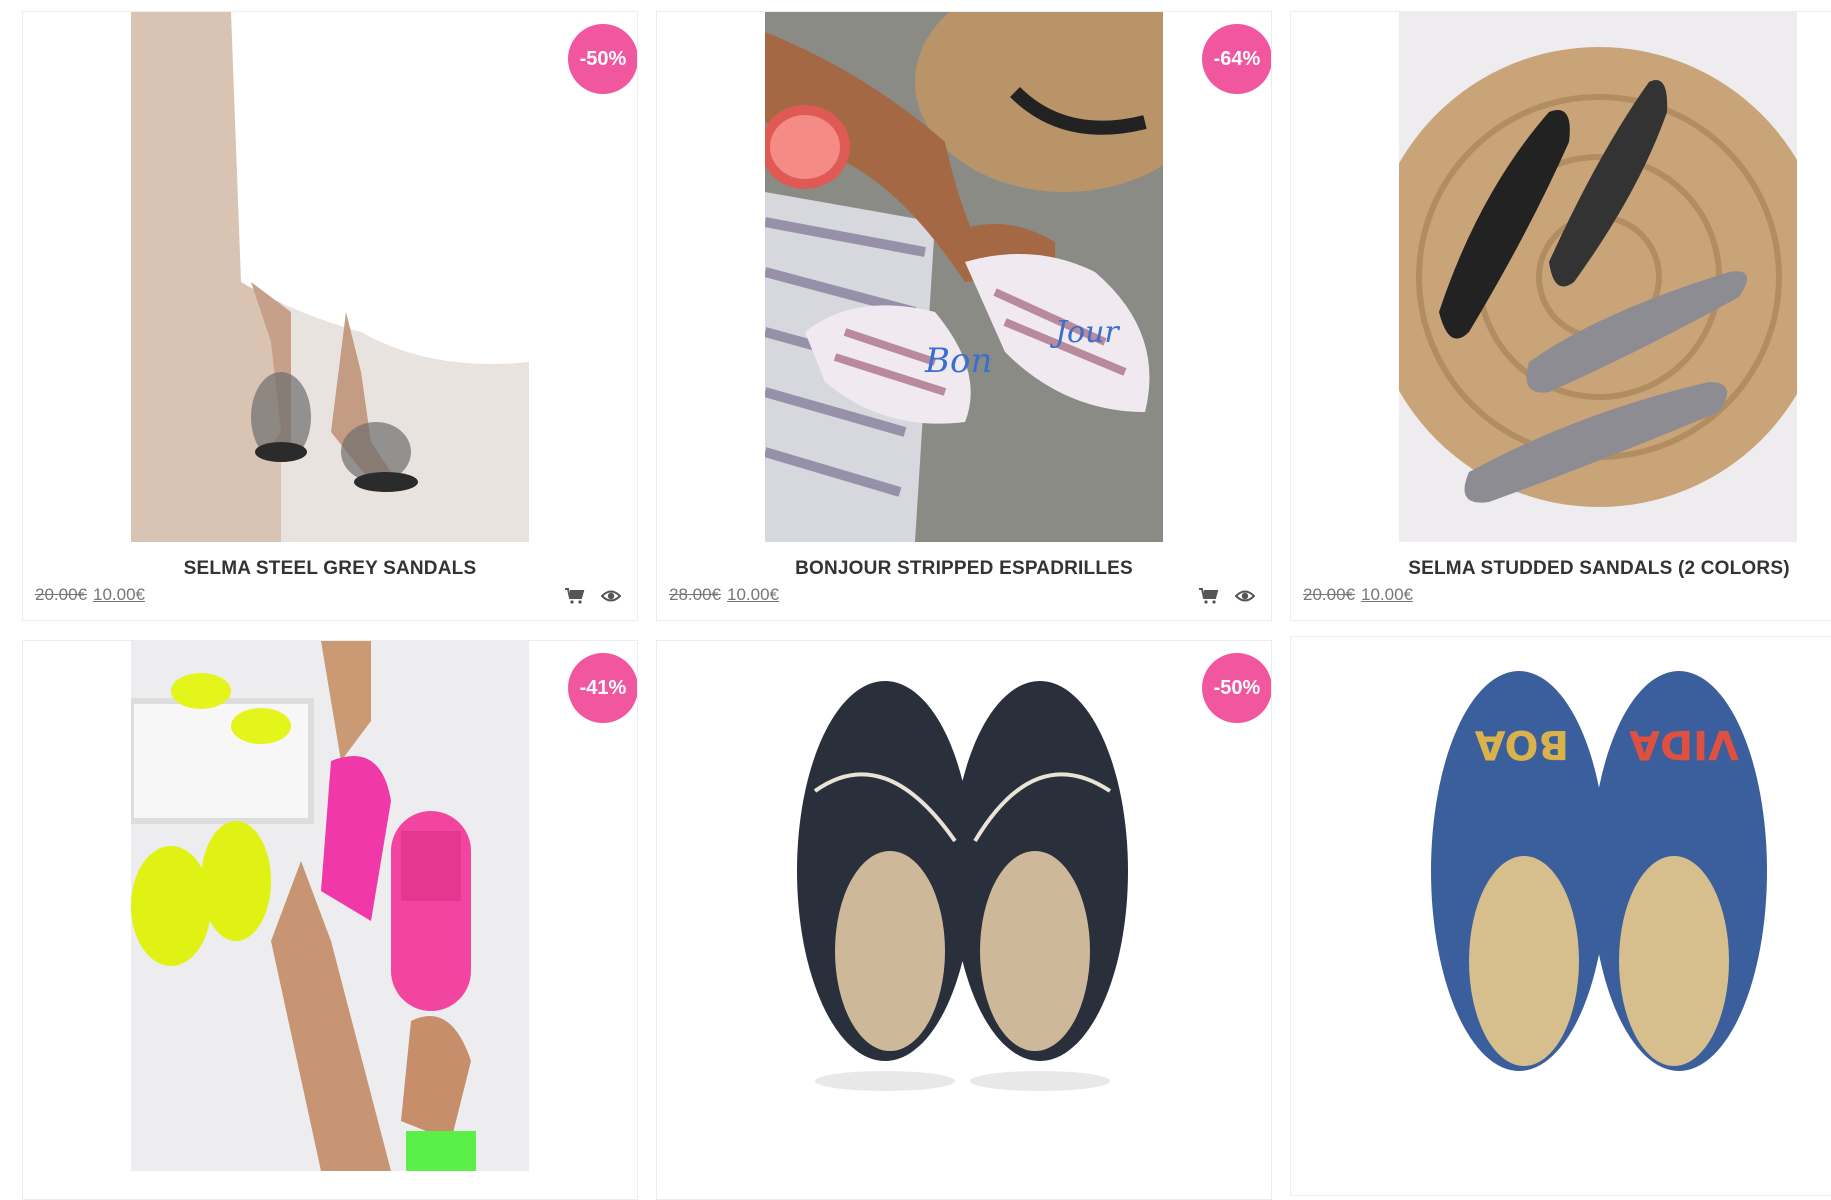 The height and width of the screenshot is (1200, 1831). Describe the element at coordinates (602, 688) in the screenshot. I see `discount-badge: -41%` at that location.